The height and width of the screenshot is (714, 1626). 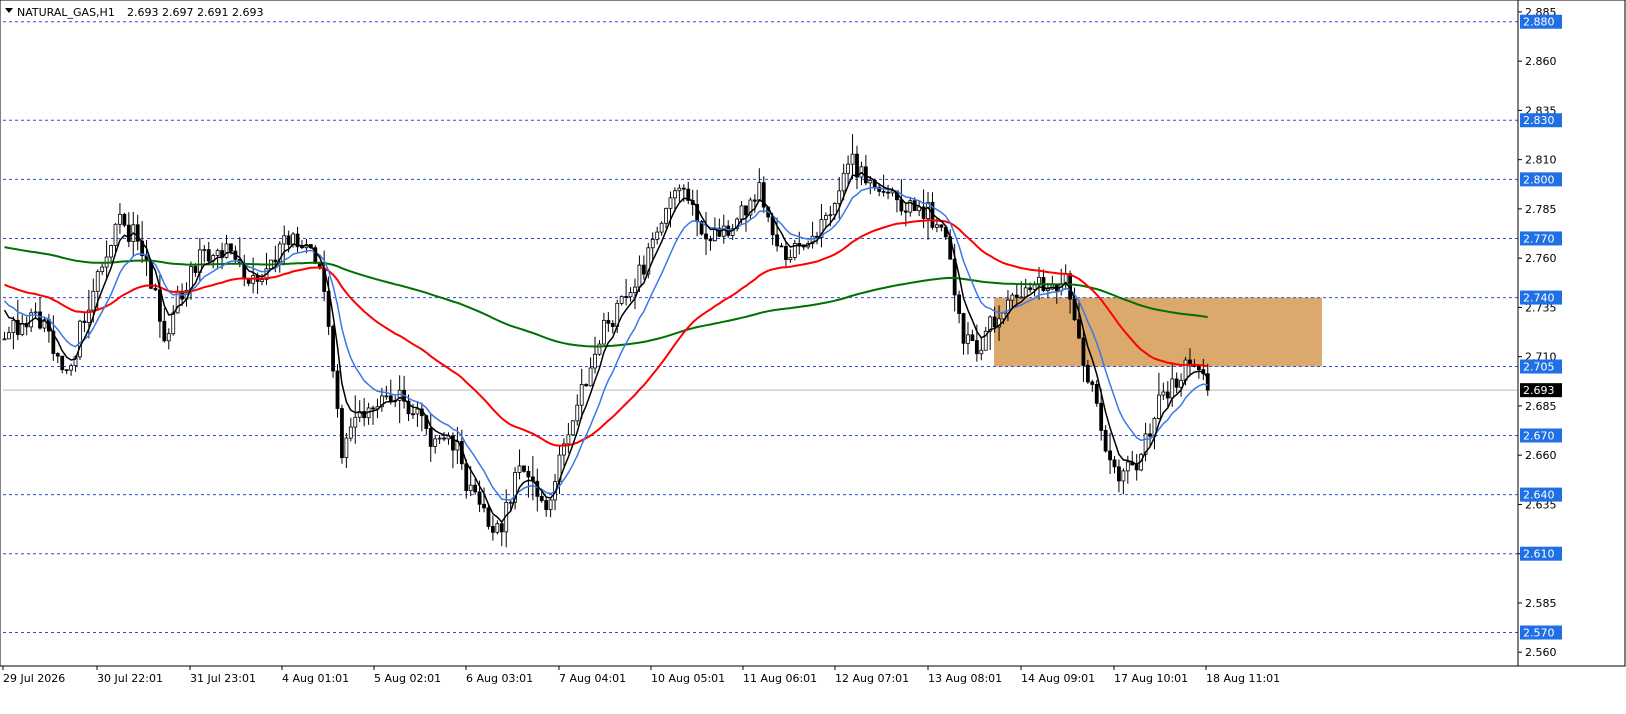 I want to click on level-badge-label: 2.705, so click(x=1539, y=367).